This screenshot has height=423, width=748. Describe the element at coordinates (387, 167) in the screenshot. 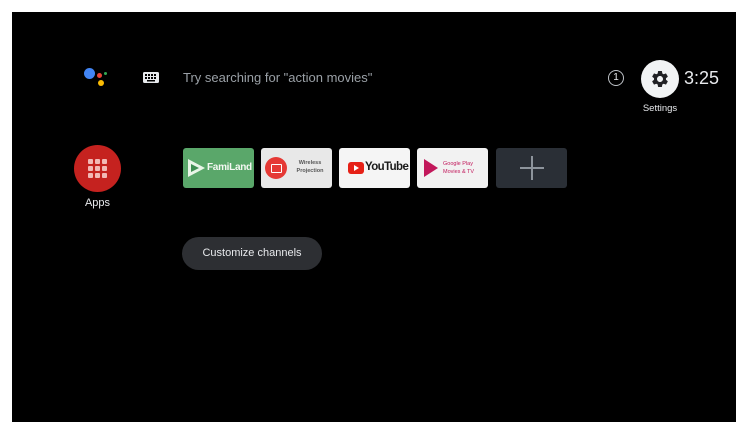

I see `channel-label: YouTube` at that location.